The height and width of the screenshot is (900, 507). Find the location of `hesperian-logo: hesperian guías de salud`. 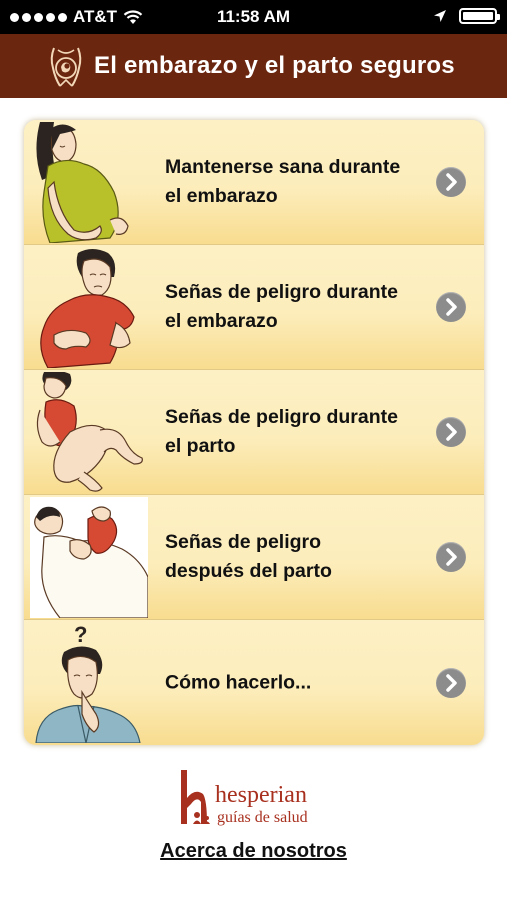

hesperian-logo: hesperian guías de salud is located at coordinates (244, 798).